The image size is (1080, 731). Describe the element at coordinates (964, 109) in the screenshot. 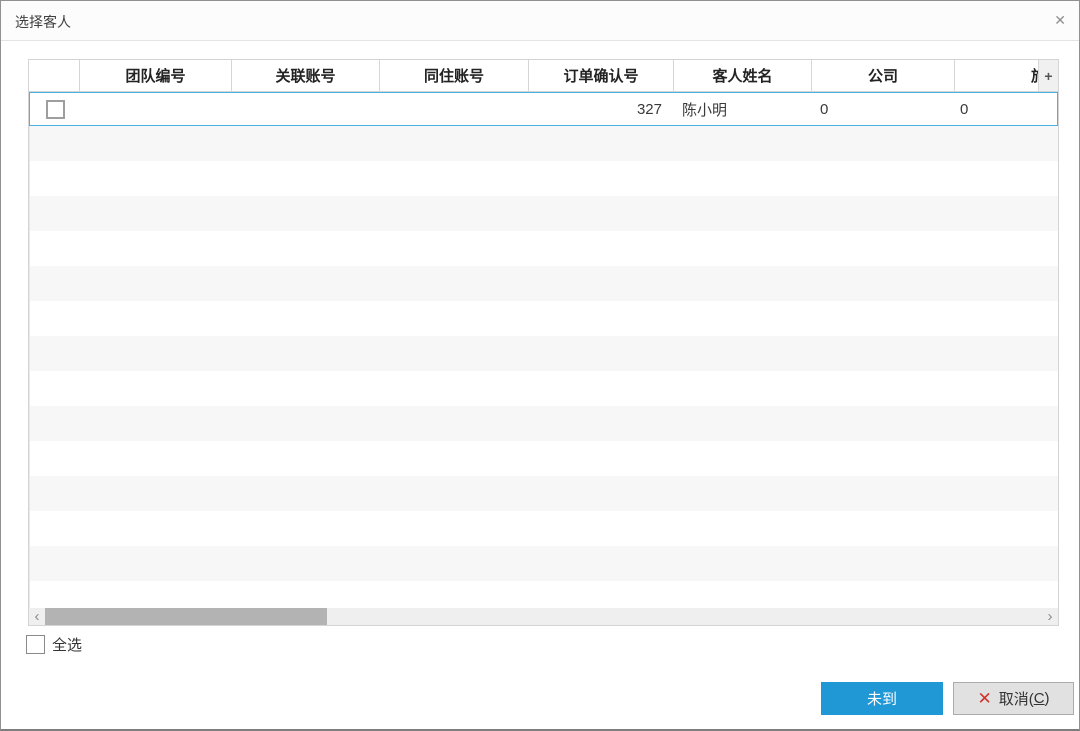

I see `cell-travel: 0` at that location.